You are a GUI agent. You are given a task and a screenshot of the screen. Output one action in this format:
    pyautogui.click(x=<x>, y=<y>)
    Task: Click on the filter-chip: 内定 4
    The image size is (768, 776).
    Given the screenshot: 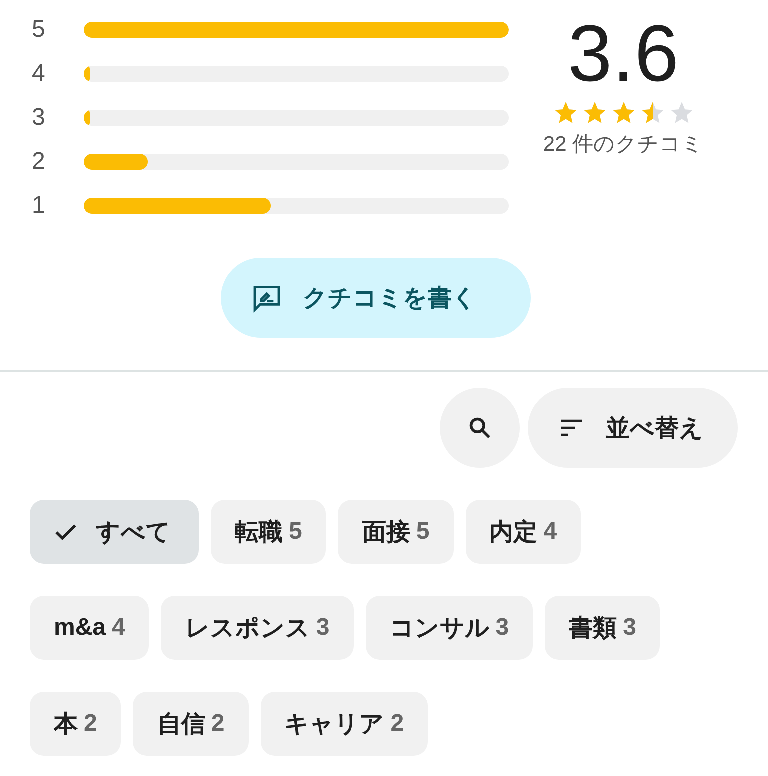 What is the action you would take?
    pyautogui.click(x=524, y=532)
    